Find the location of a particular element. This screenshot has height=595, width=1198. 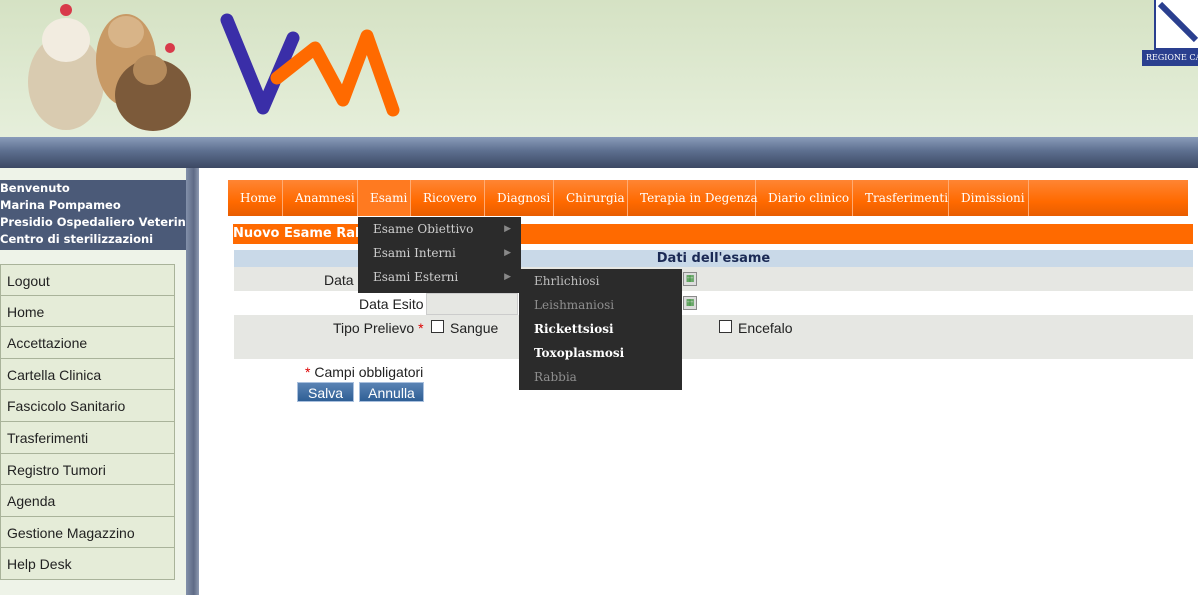

sidebar-item-fascicolo-sanitario: Fascicolo Sanitario is located at coordinates (87, 406).